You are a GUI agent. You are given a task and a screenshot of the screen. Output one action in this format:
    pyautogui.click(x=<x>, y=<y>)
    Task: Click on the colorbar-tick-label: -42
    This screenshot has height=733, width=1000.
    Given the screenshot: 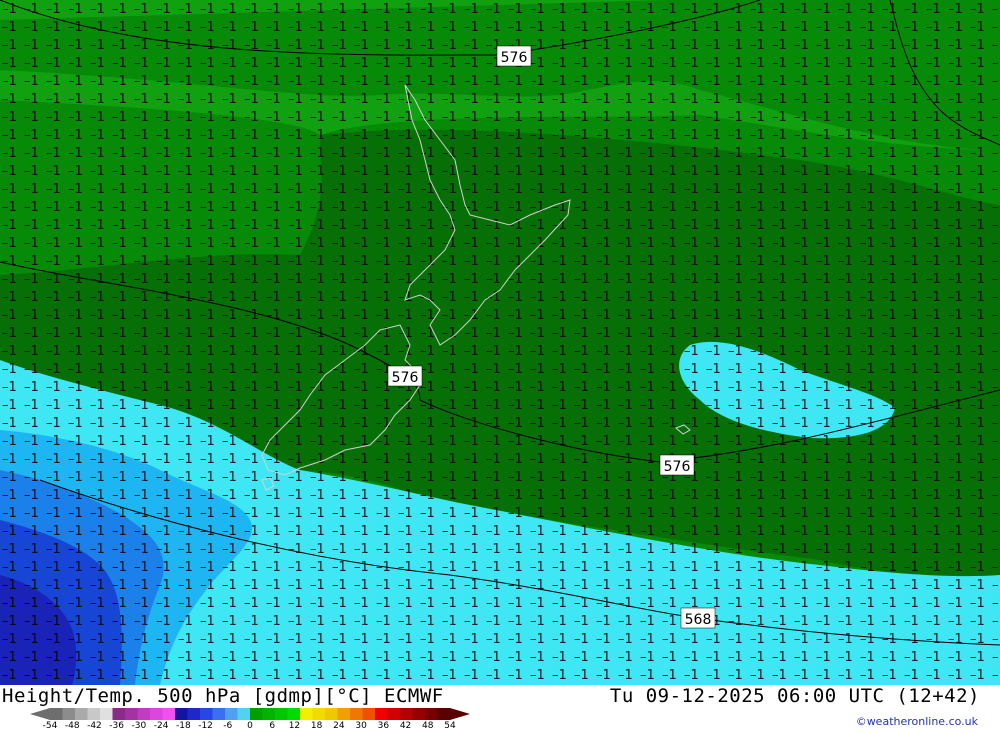 What is the action you would take?
    pyautogui.click(x=94, y=726)
    